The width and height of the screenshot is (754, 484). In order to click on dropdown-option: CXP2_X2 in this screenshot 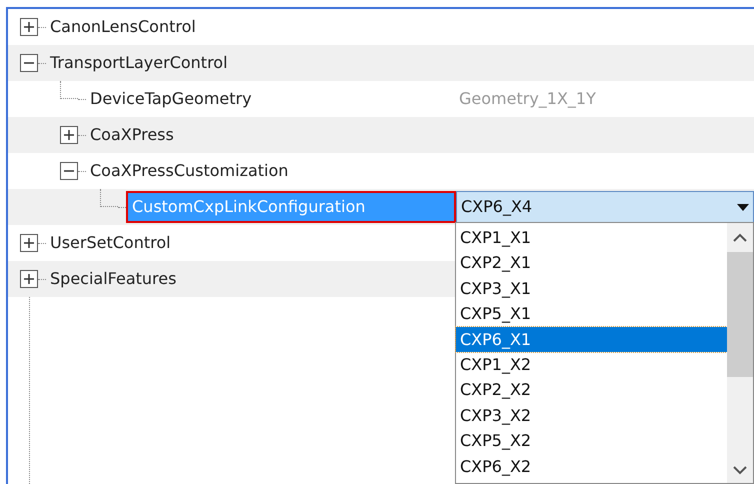, I will do `click(591, 390)`.